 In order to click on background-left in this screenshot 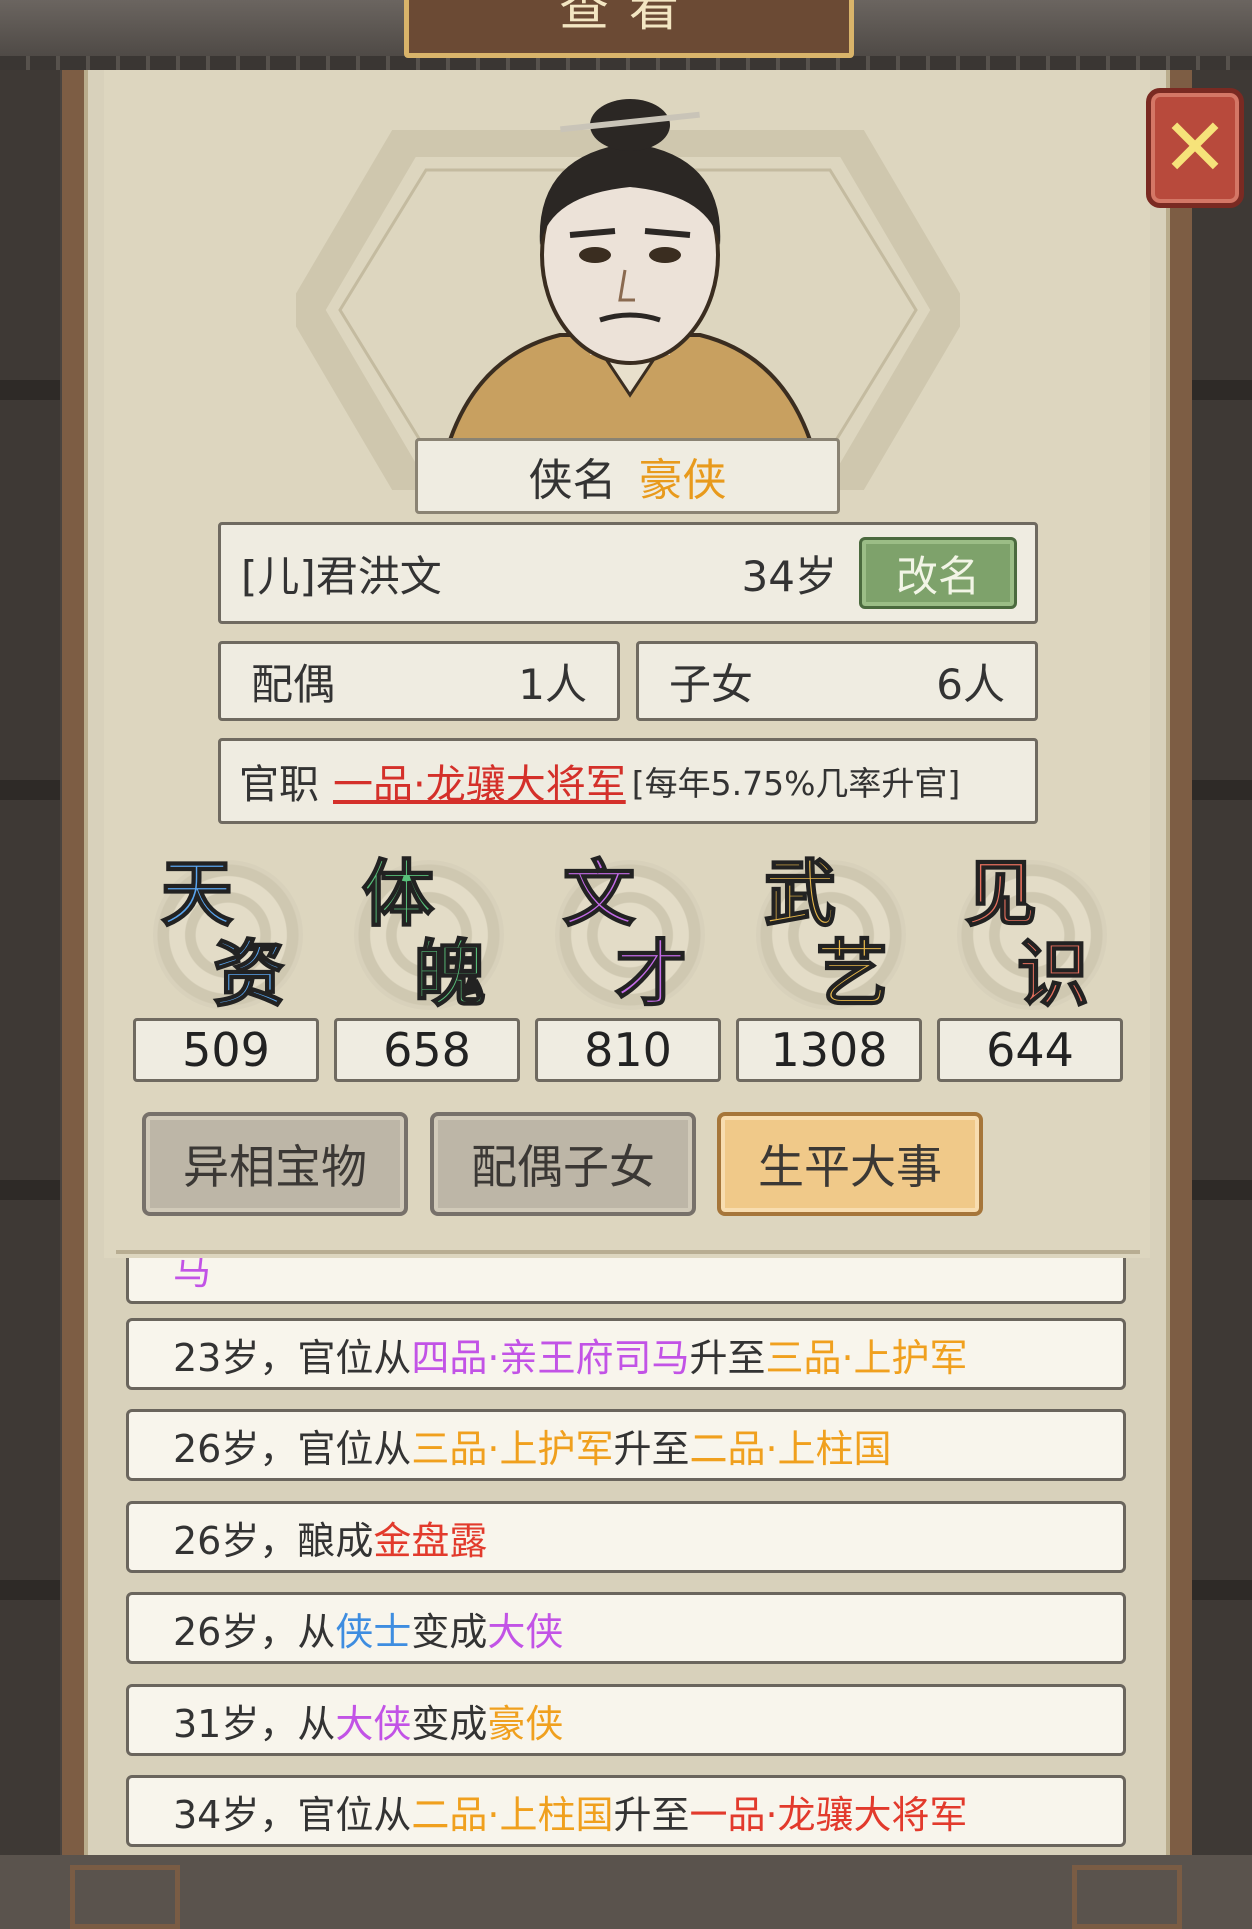, I will do `click(30, 964)`.